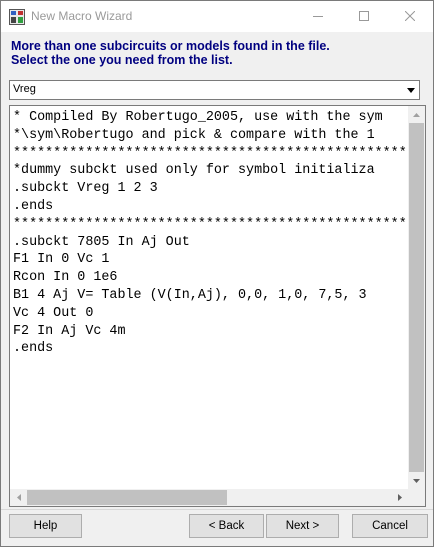 The height and width of the screenshot is (547, 434). I want to click on scroll-up-icon, so click(416, 114).